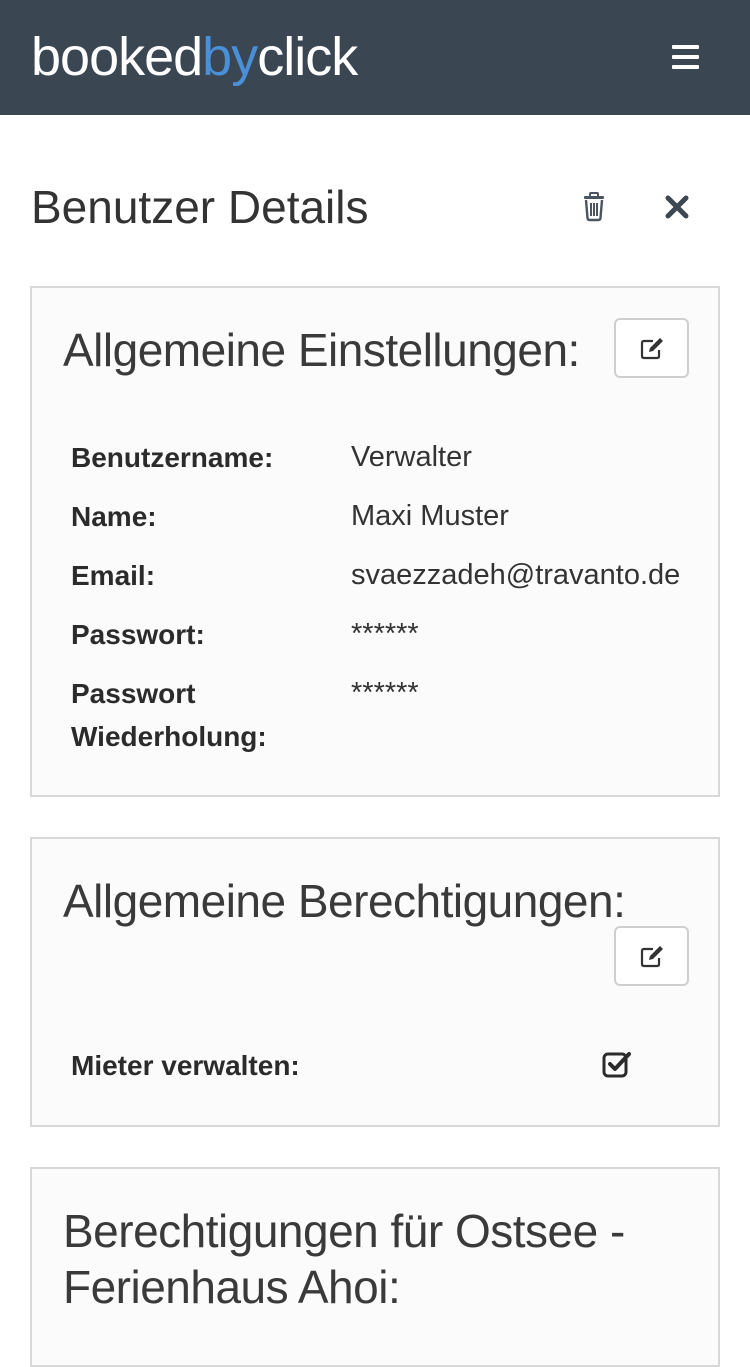  Describe the element at coordinates (375, 57) in the screenshot. I see `top-navbar: bookedbyclick` at that location.